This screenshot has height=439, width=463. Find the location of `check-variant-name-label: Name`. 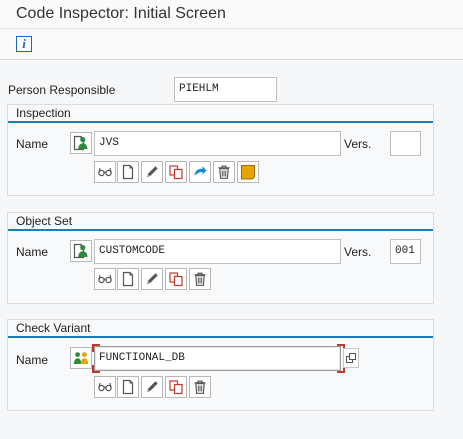

check-variant-name-label: Name is located at coordinates (32, 360).